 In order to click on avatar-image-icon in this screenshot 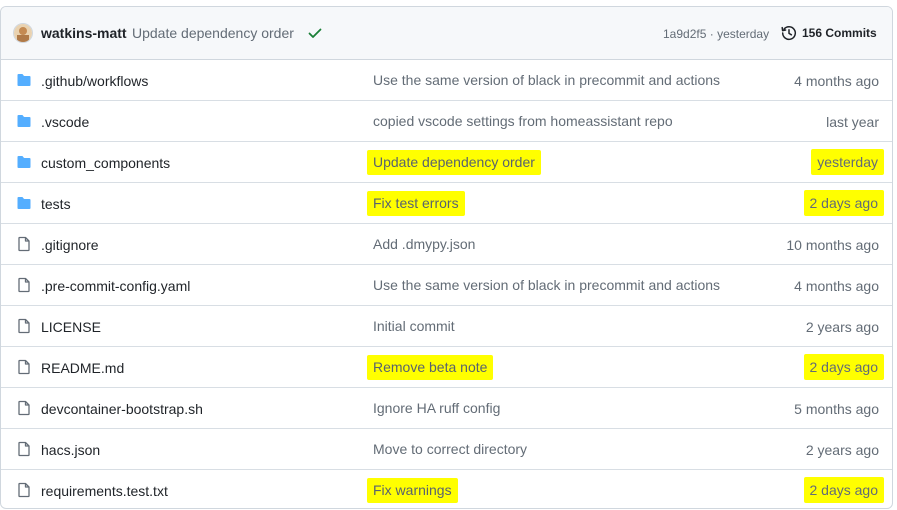, I will do `click(23, 33)`.